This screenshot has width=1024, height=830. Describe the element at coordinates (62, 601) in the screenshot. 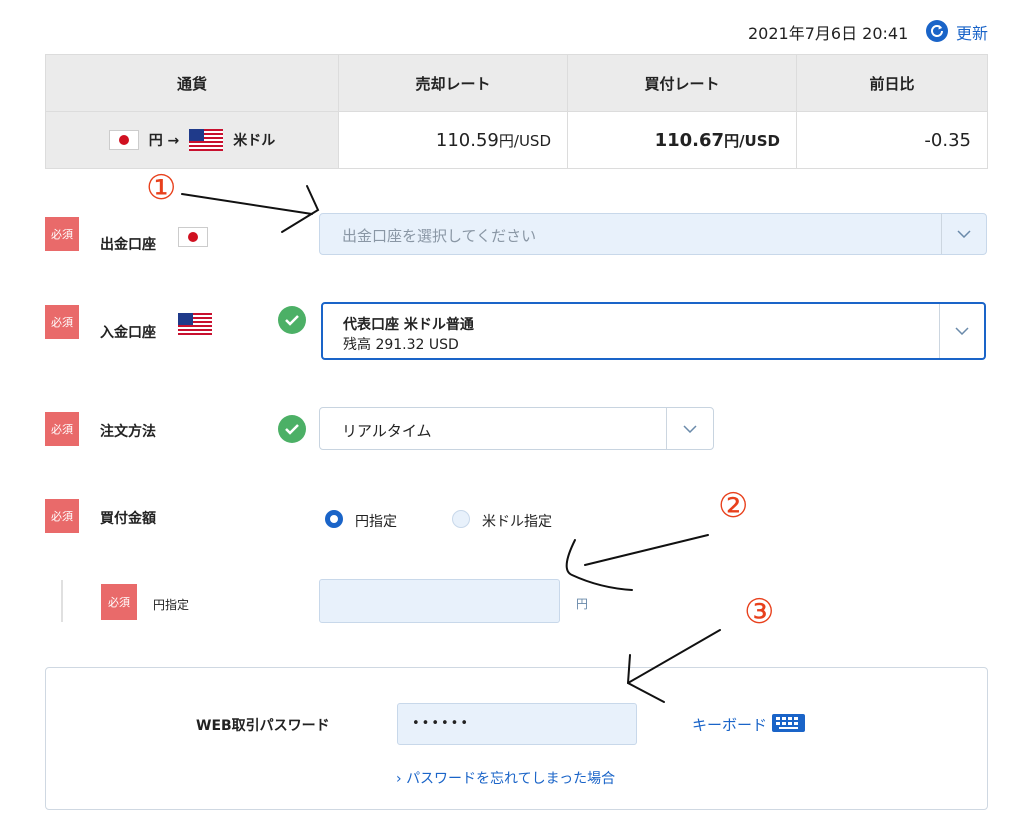

I see `indent-divider` at that location.